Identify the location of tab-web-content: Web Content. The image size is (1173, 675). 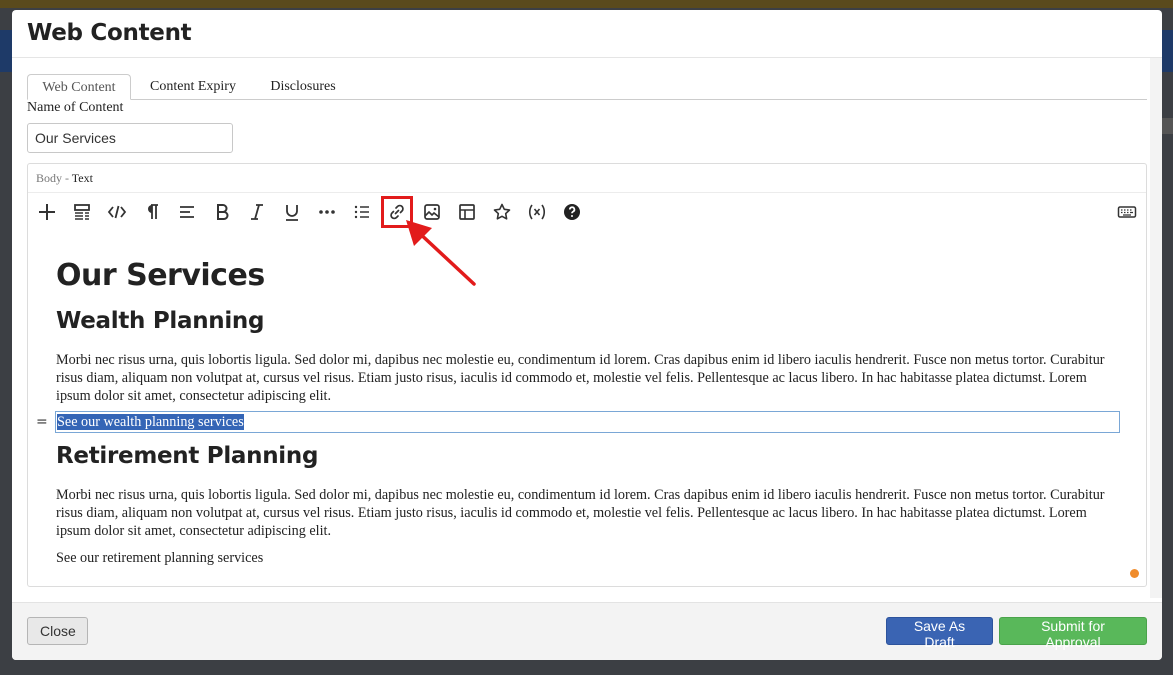
(79, 87).